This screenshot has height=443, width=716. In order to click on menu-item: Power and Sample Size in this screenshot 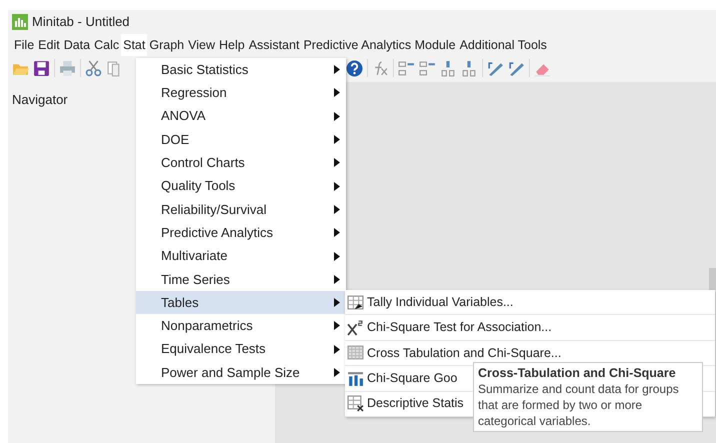, I will do `click(241, 372)`.